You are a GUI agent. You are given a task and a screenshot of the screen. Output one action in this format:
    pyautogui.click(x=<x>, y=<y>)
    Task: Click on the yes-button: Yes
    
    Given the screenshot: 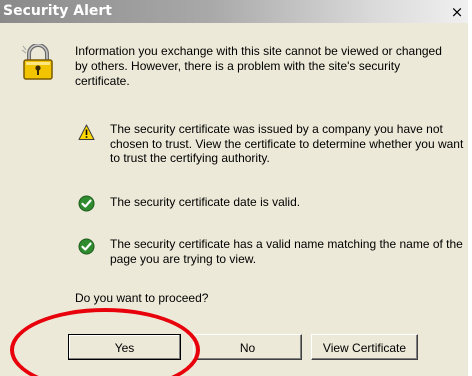 What is the action you would take?
    pyautogui.click(x=124, y=347)
    